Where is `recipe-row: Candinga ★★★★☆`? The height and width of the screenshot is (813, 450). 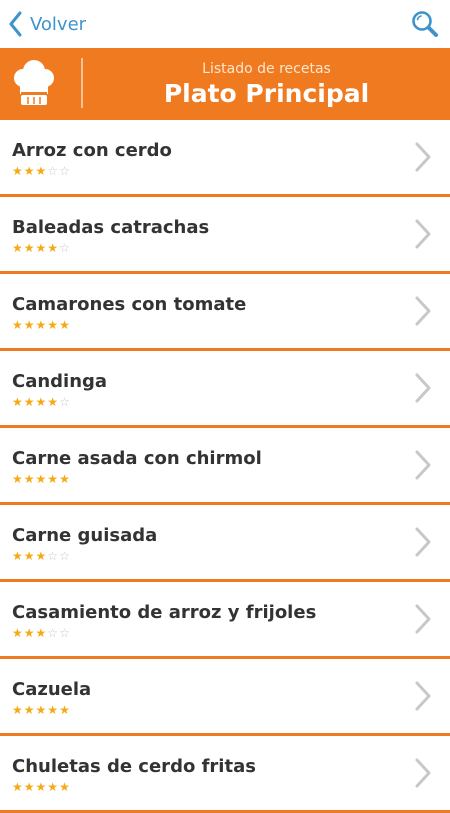 recipe-row: Candinga ★★★★☆ is located at coordinates (225, 389).